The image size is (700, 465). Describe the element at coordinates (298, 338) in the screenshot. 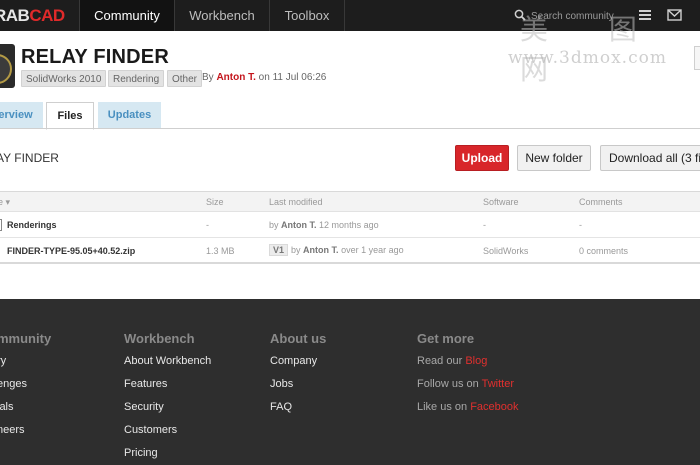

I see `footer-heading-about: About us` at that location.